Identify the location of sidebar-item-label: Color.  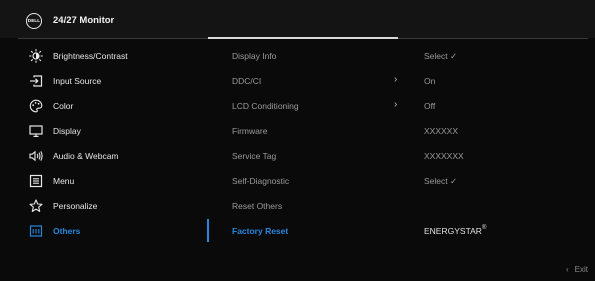
(63, 106).